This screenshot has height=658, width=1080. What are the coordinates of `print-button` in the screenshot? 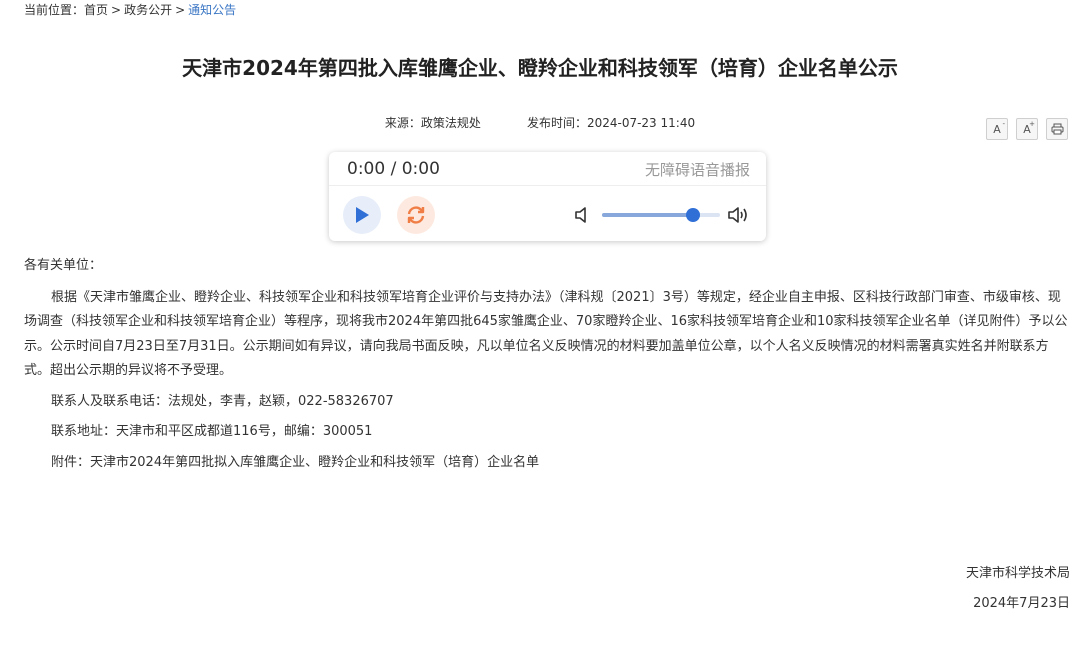 It's located at (1057, 129).